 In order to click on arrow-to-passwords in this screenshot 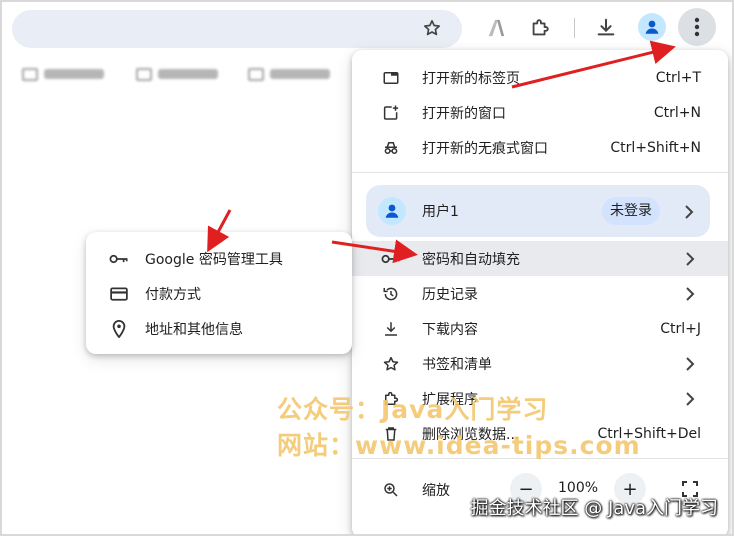, I will do `click(374, 251)`.